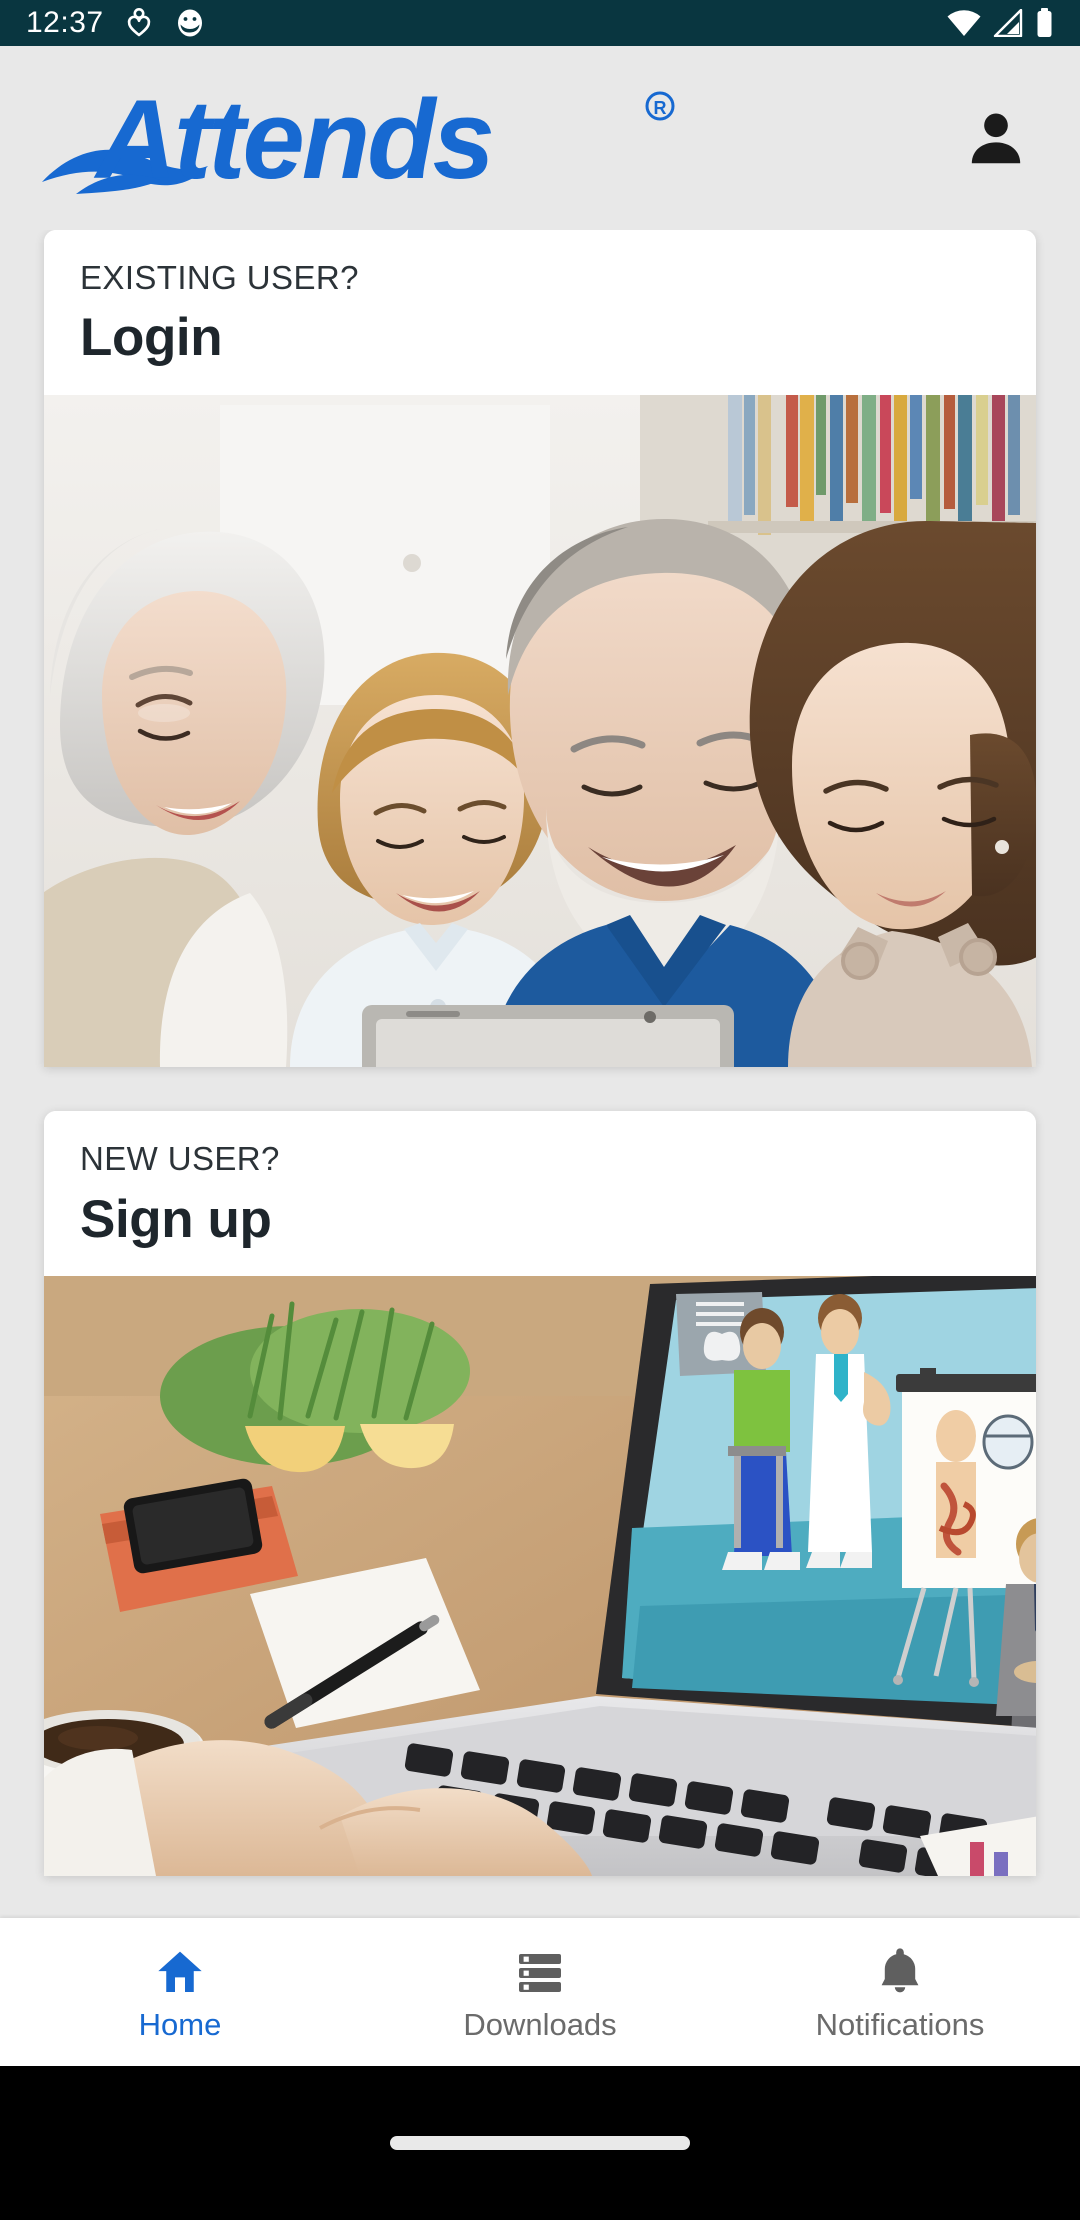 This screenshot has height=2220, width=1080. Describe the element at coordinates (1044, 22) in the screenshot. I see `battery-icon` at that location.